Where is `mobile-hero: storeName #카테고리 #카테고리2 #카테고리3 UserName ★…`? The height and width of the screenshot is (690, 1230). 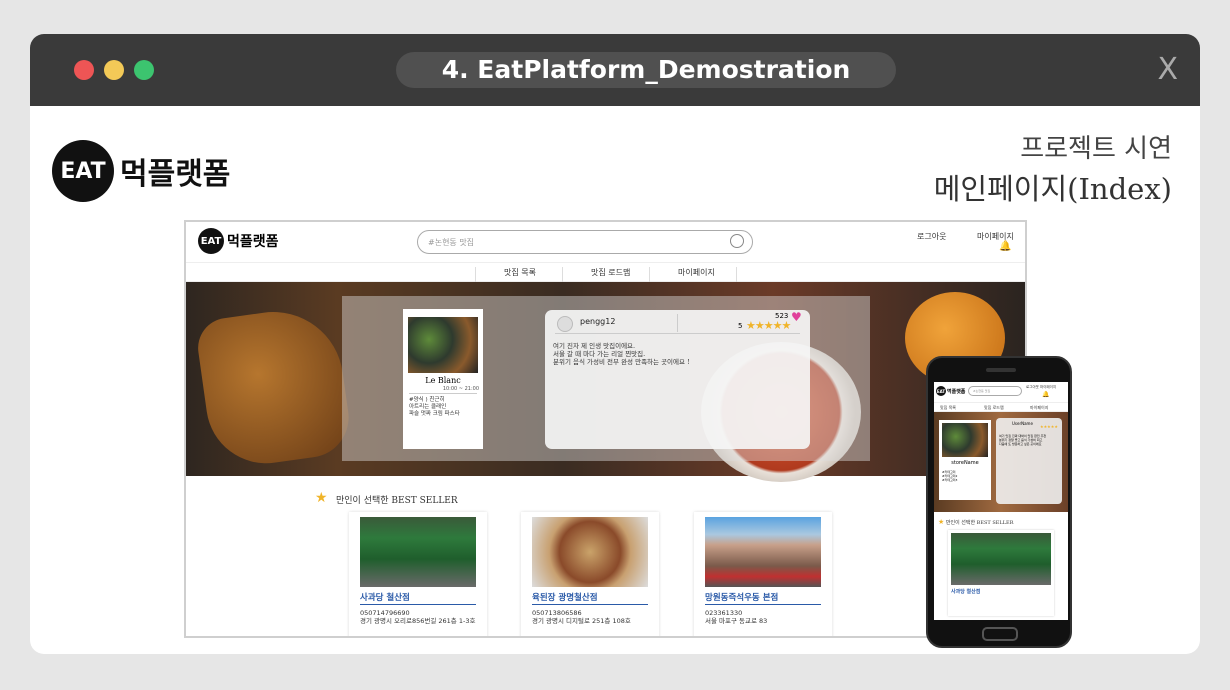
mobile-hero: storeName #카테고리 #카테고리2 #카테고리3 UserName ★… is located at coordinates (1001, 462).